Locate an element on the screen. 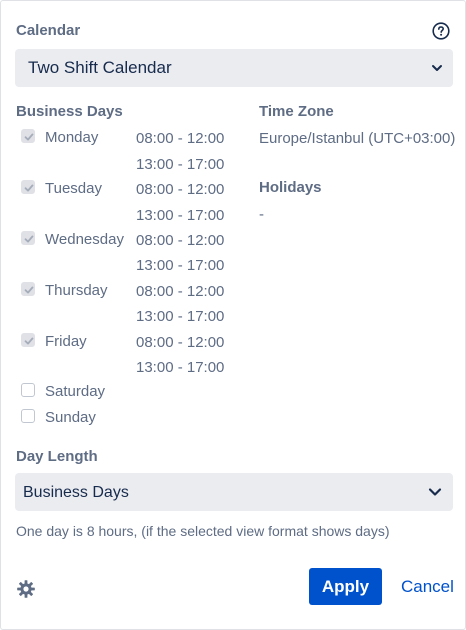 The height and width of the screenshot is (630, 466). day-name: Sunday is located at coordinates (70, 417).